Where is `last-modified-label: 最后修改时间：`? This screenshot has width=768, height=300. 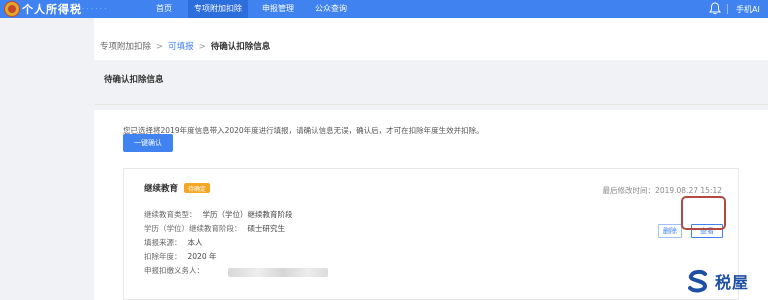 last-modified-label: 最后修改时间： is located at coordinates (629, 190).